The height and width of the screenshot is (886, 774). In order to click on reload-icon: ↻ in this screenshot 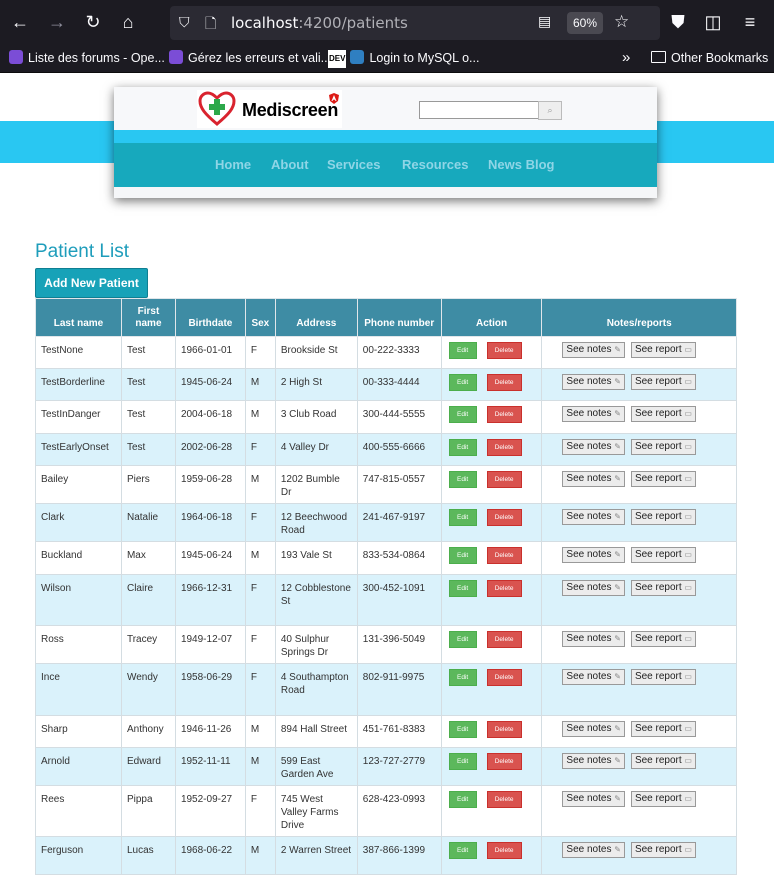, I will do `click(93, 22)`.